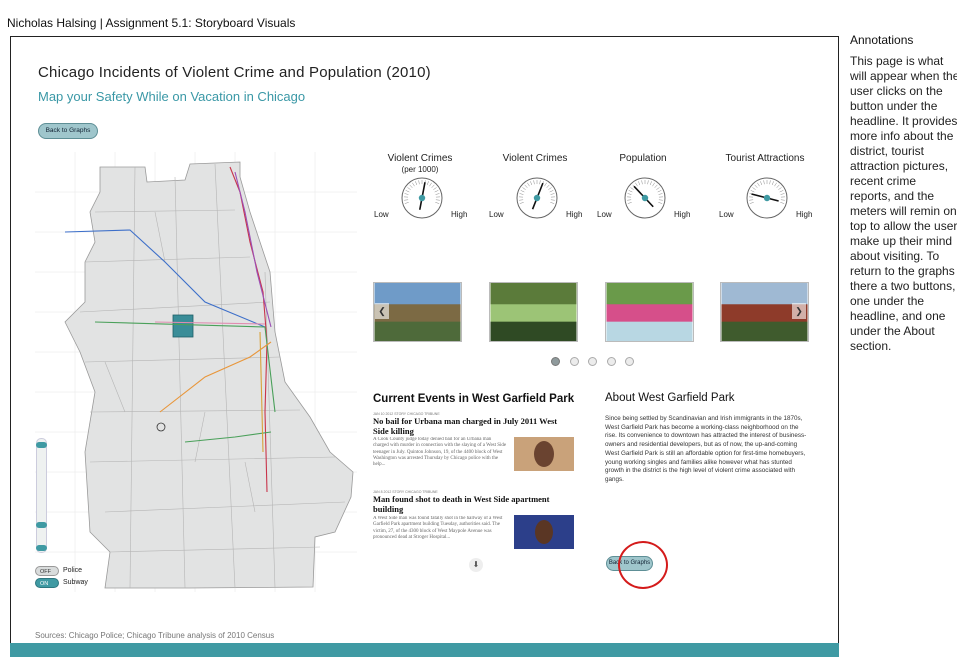 This screenshot has height=669, width=957. I want to click on zoom-in-handle, so click(41, 445).